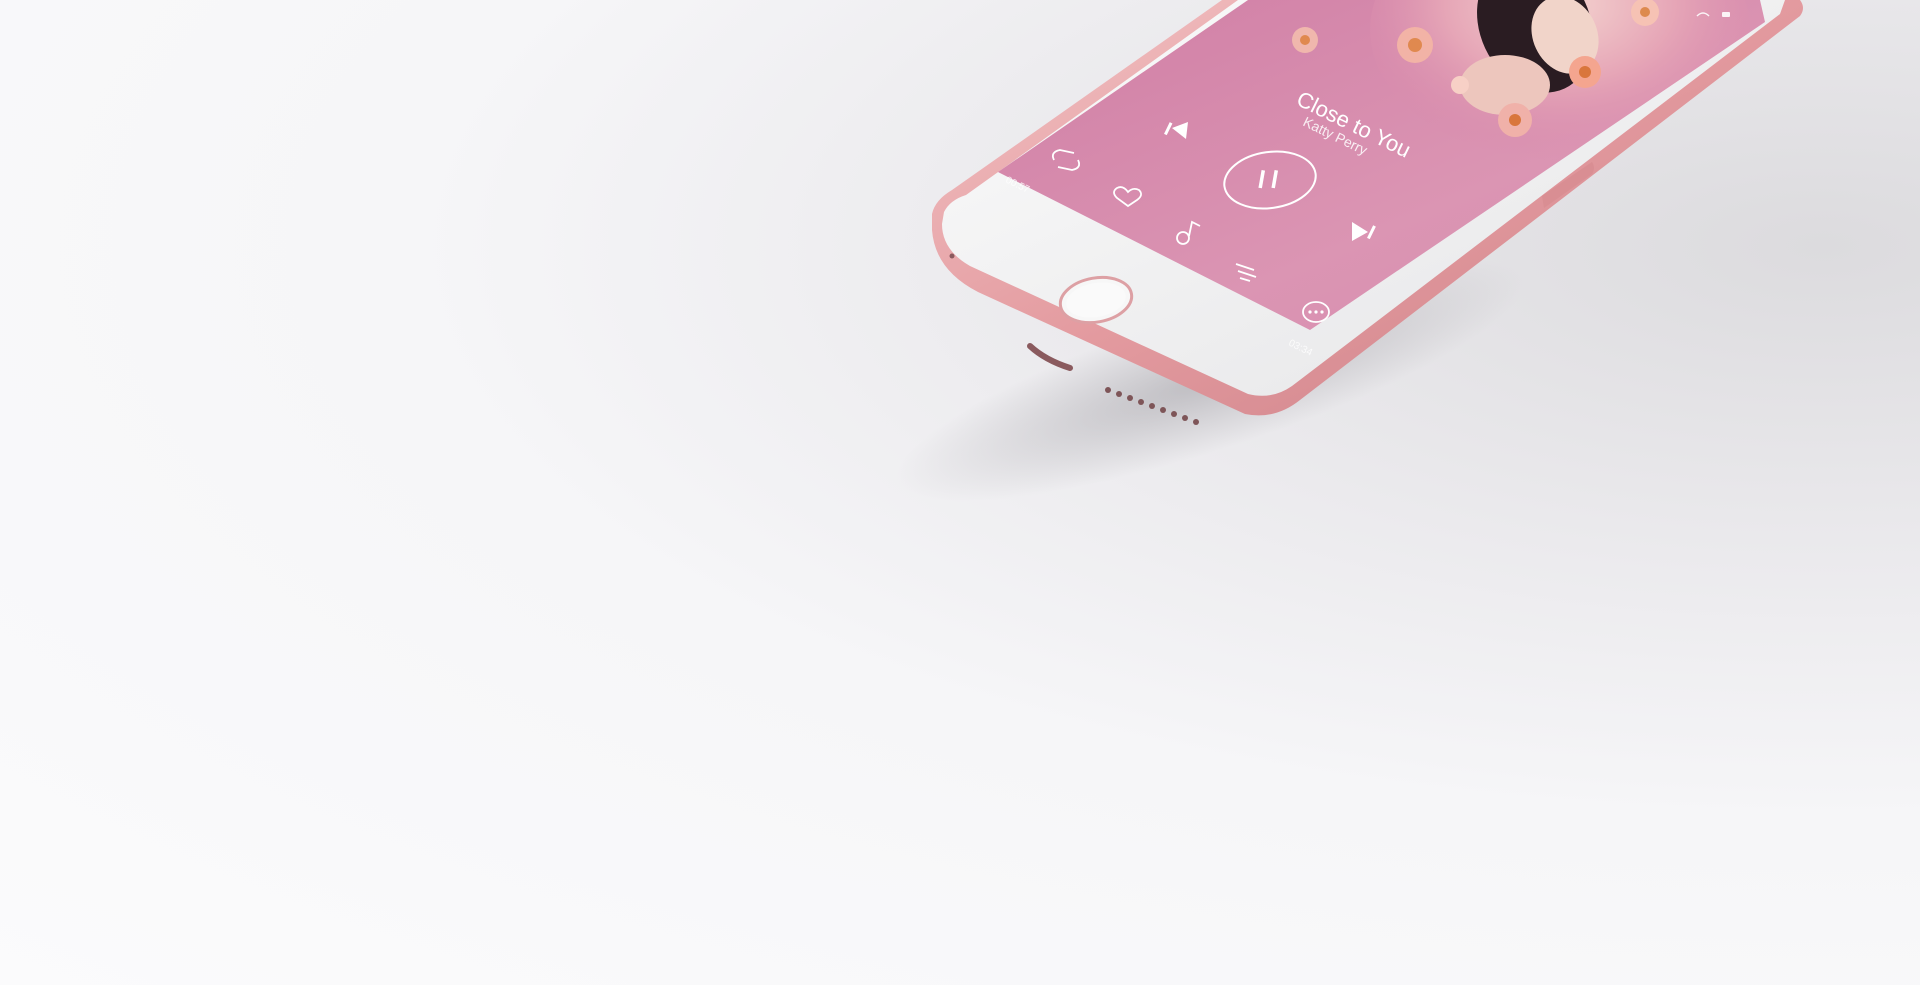  I want to click on microphone-hole, so click(952, 256).